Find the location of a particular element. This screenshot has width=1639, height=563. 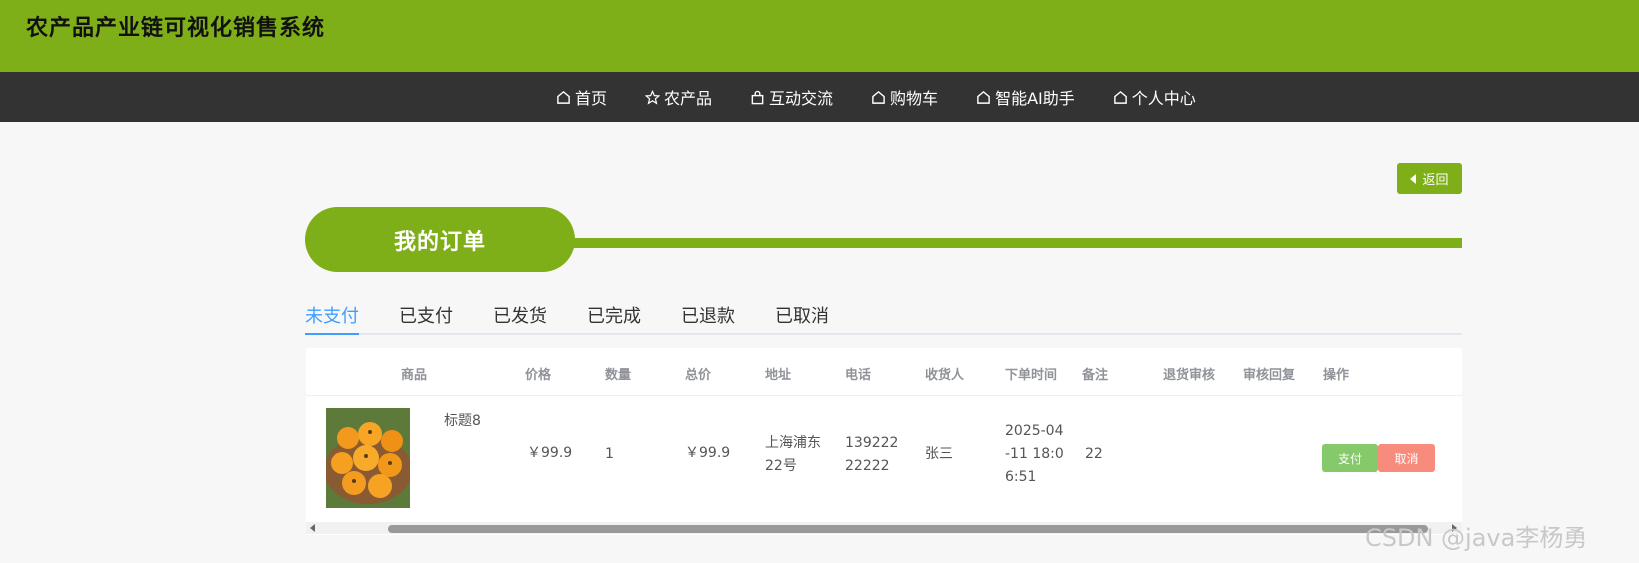

nav-item-profile: 个人中心 is located at coordinates (1154, 97).